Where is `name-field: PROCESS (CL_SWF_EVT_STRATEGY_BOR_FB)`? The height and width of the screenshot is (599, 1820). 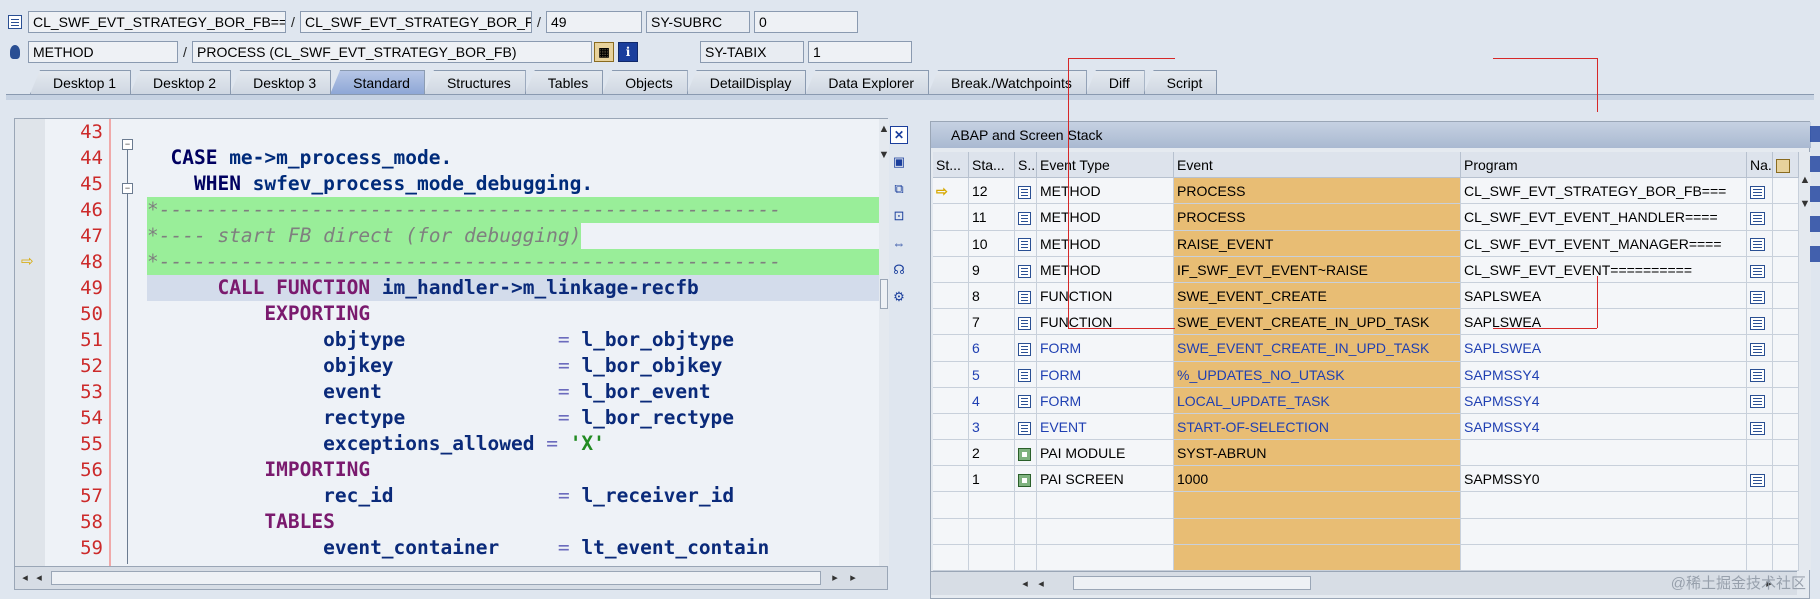
name-field: PROCESS (CL_SWF_EVT_STRATEGY_BOR_FB) is located at coordinates (392, 52).